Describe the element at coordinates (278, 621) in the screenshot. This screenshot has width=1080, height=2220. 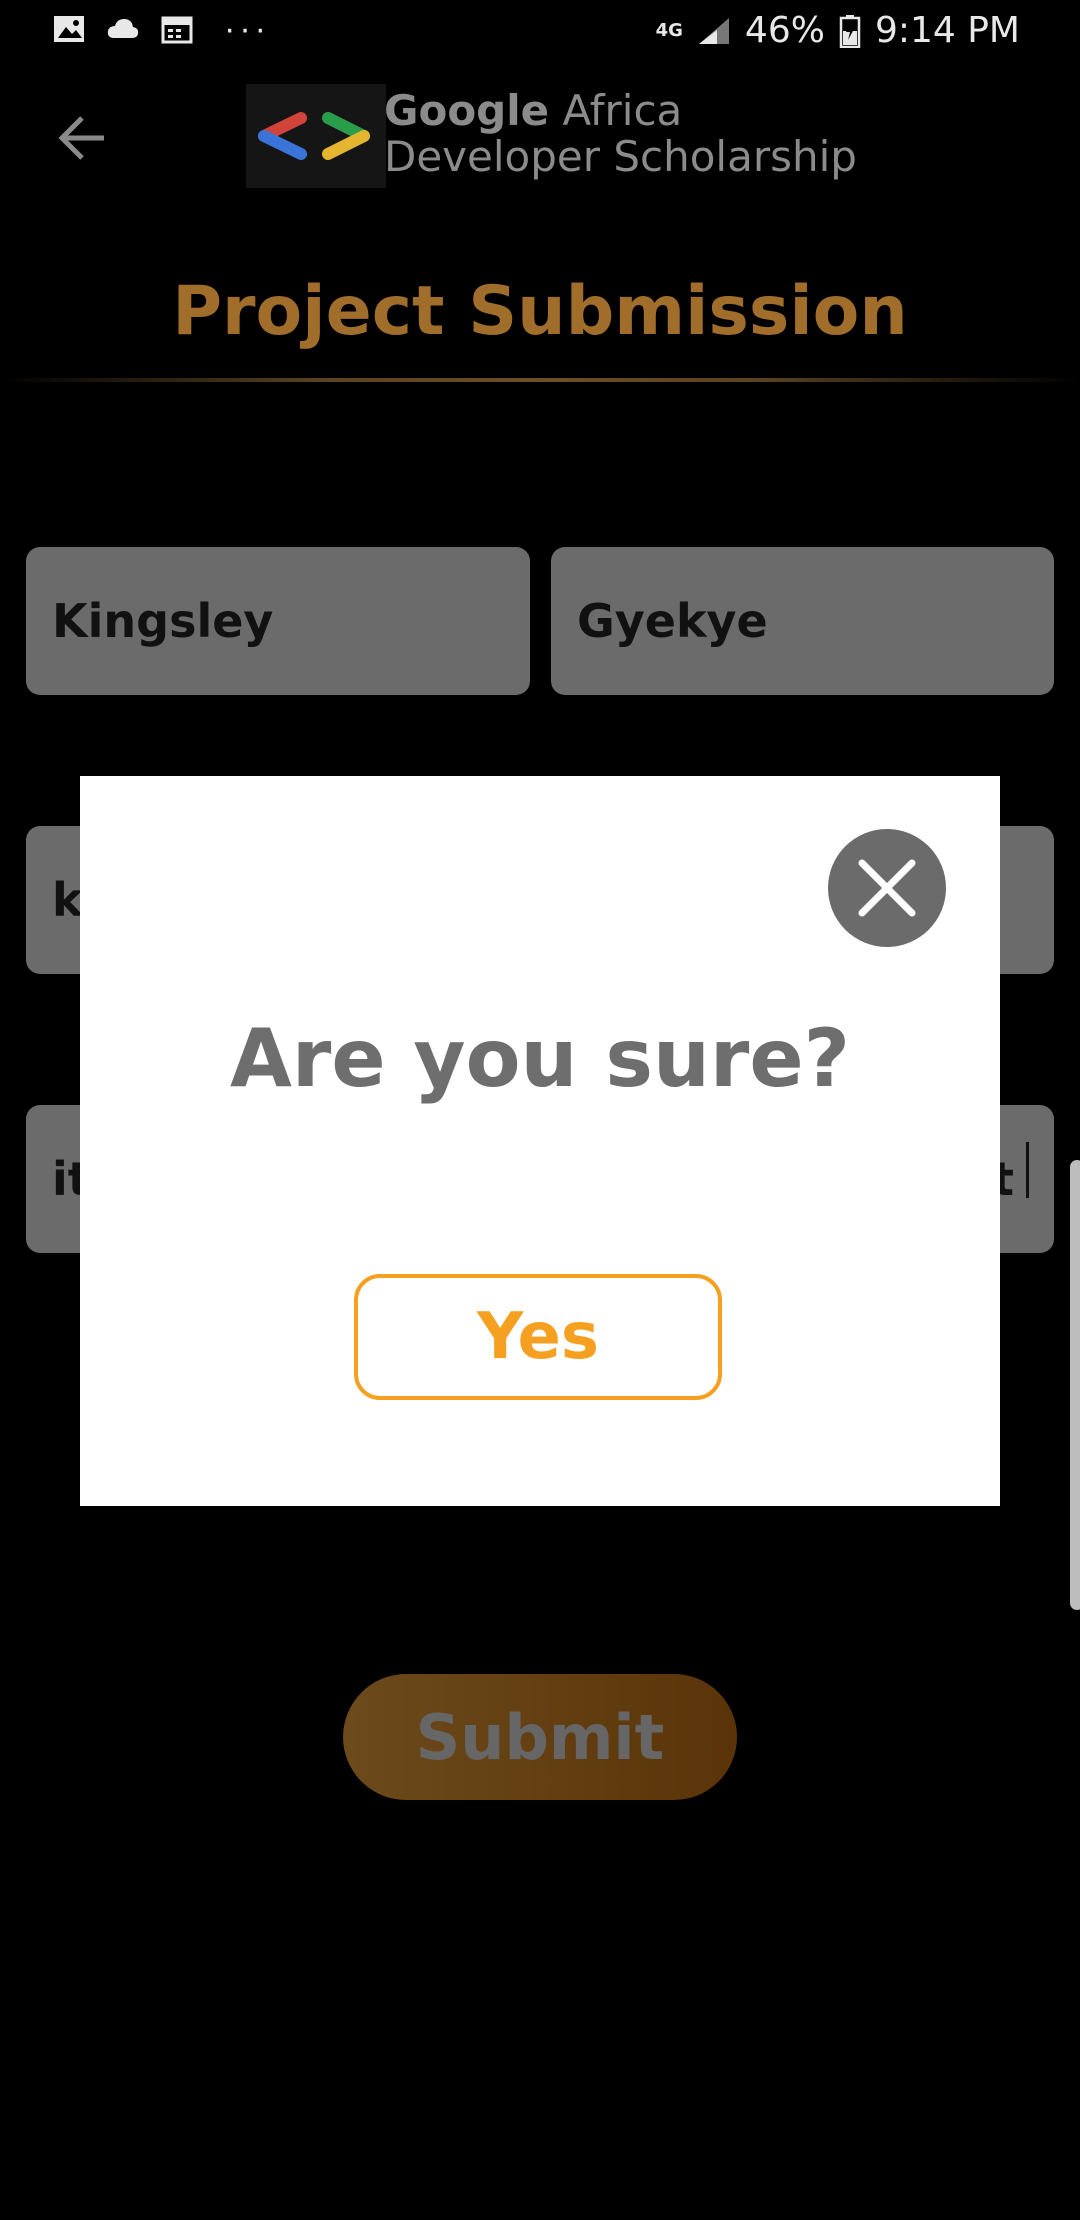
I see `first-name-field: Kingsley` at that location.